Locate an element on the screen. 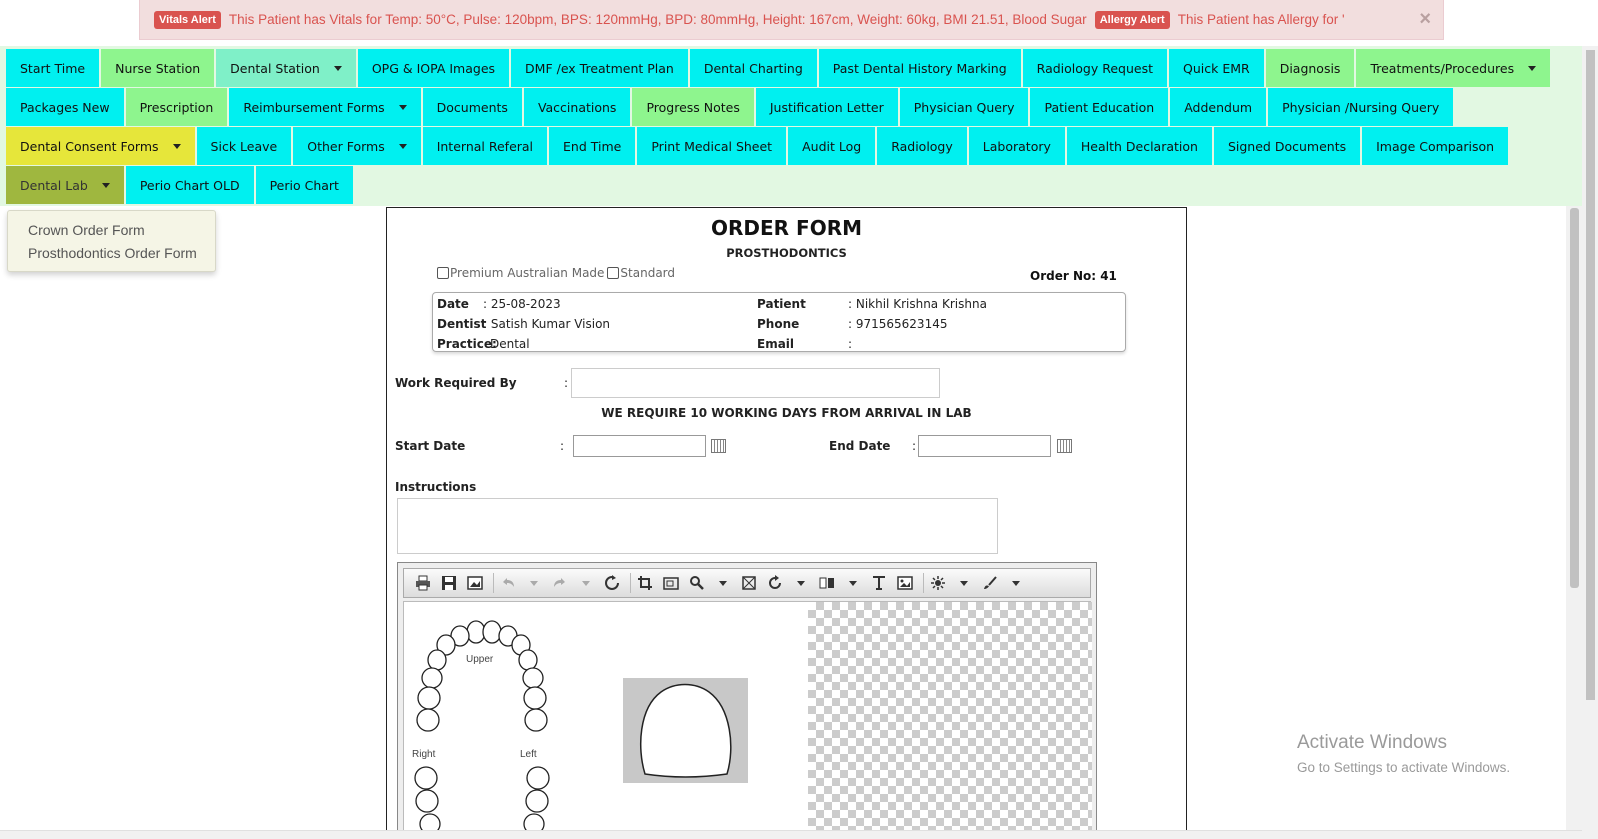  tab-packages-new: Packages New is located at coordinates (66, 107).